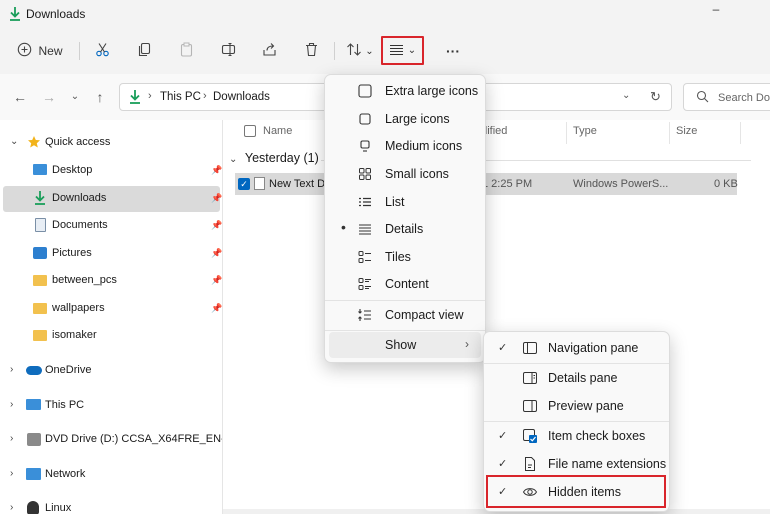 Image resolution: width=770 pixels, height=514 pixels. I want to click on folder-icon, so click(40, 335).